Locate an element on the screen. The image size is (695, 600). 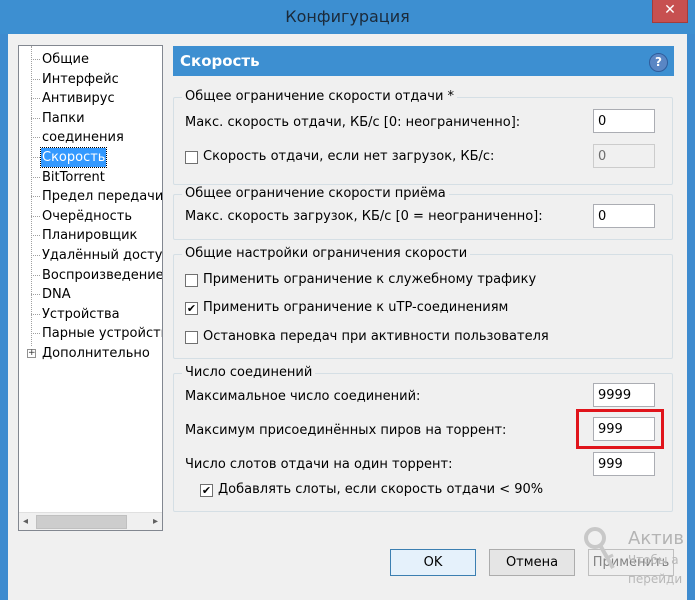
tree-item-label: Удалённый доступ is located at coordinates (102, 255).